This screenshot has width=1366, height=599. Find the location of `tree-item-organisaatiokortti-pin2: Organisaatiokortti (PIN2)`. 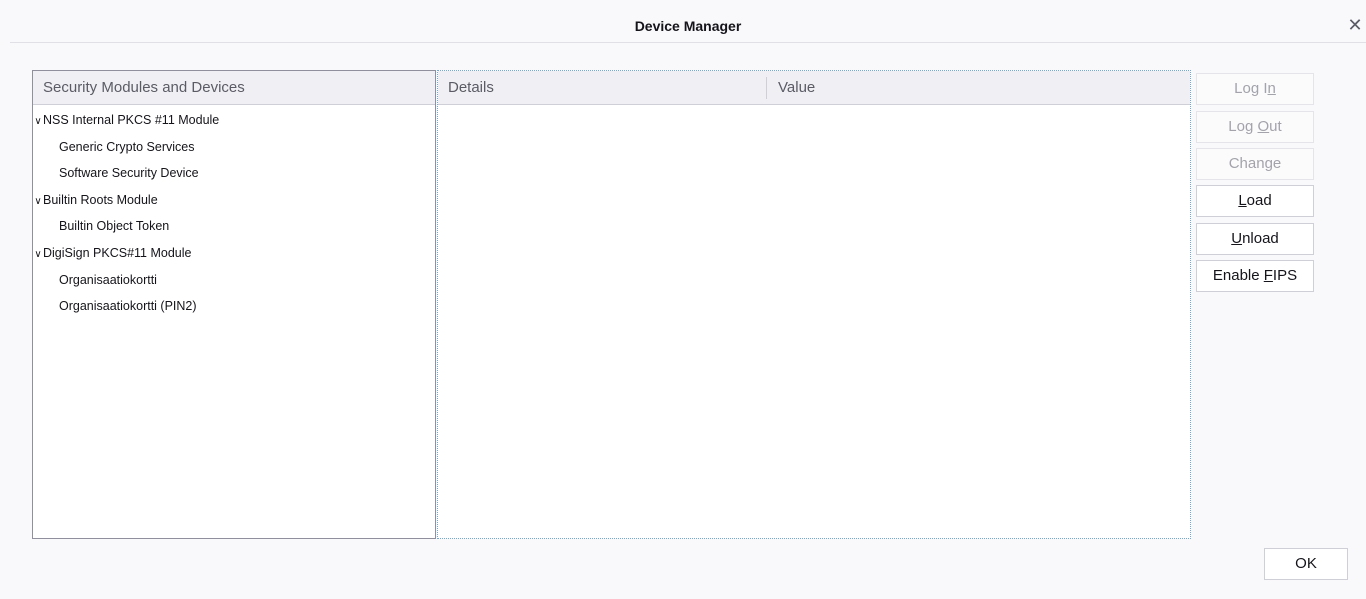

tree-item-organisaatiokortti-pin2: Organisaatiokortti (PIN2) is located at coordinates (234, 306).